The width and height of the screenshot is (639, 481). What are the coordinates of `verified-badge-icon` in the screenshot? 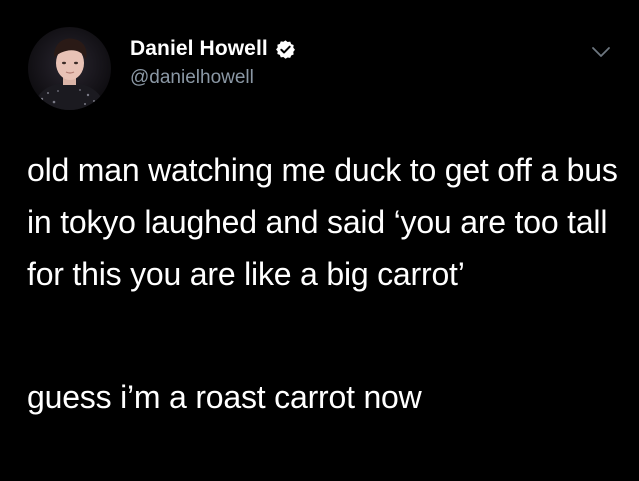 It's located at (285, 49).